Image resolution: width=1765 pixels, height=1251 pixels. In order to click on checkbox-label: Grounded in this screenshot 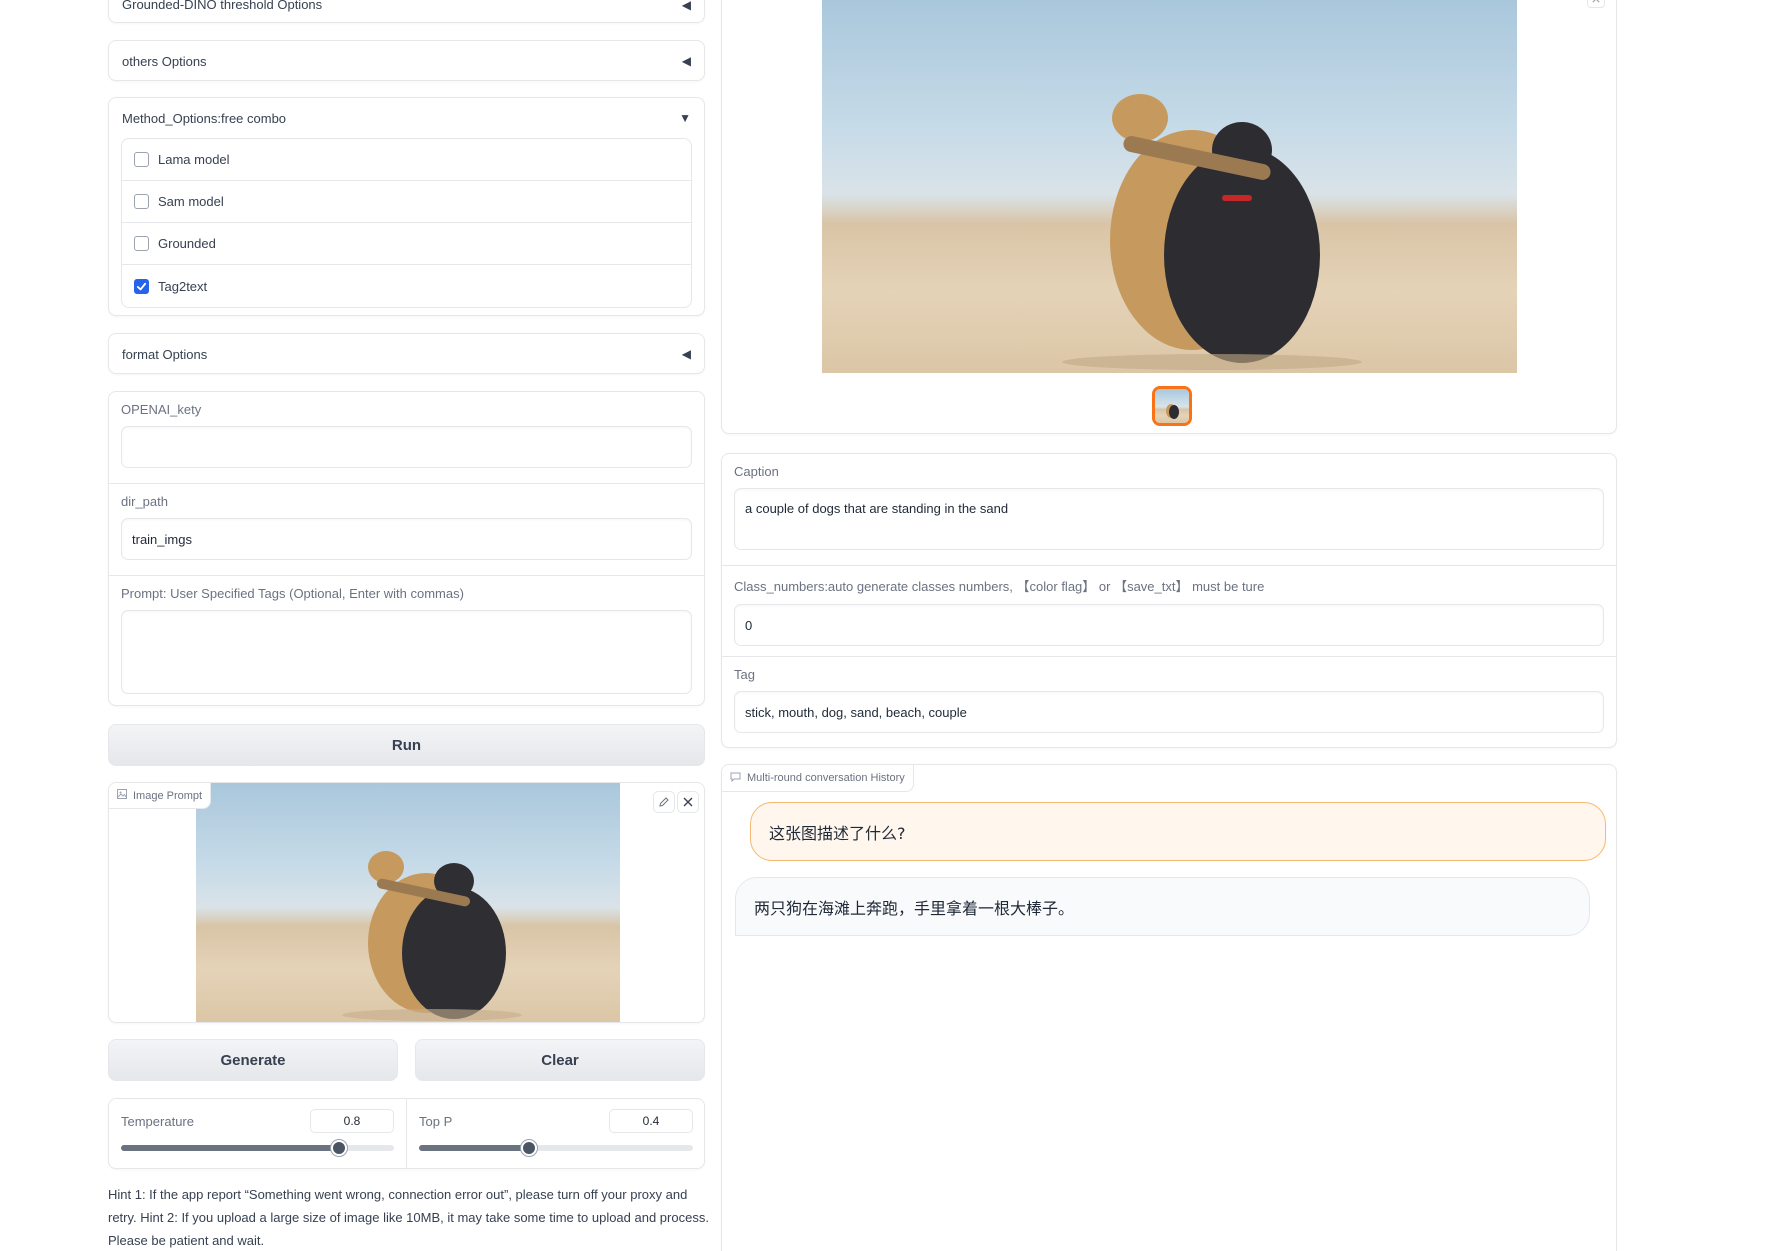, I will do `click(187, 243)`.